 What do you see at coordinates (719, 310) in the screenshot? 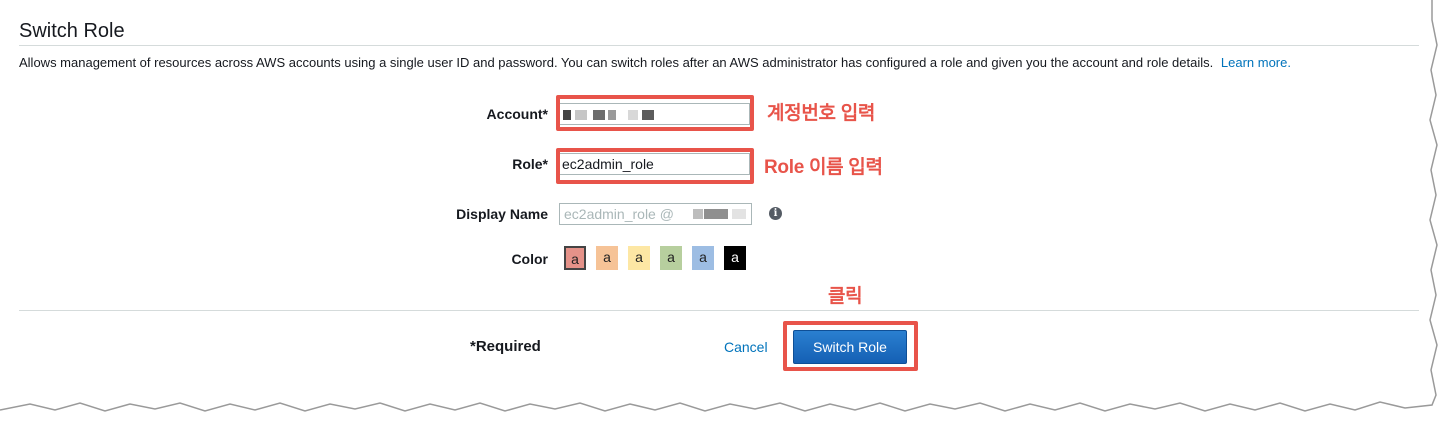
I see `footer-divider` at bounding box center [719, 310].